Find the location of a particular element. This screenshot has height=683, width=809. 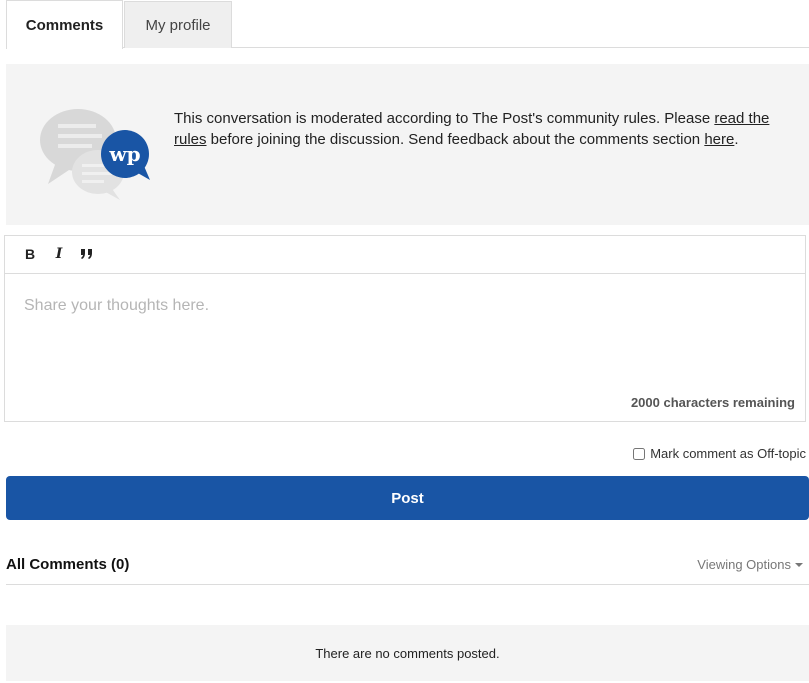

offtopic-checkbox is located at coordinates (639, 453).